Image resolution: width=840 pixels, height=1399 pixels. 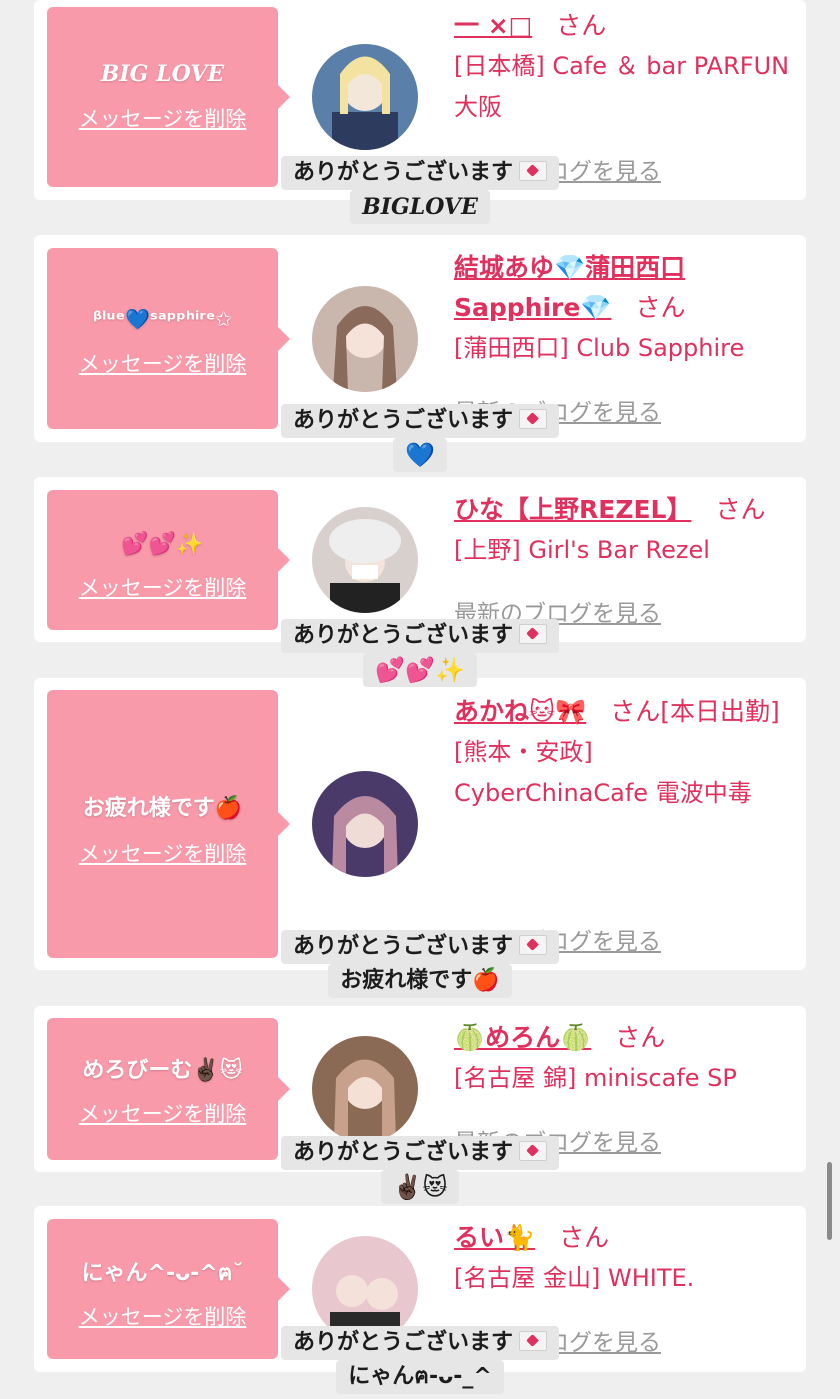 I want to click on thanks-reply: ありがとうございます お疲れ様です🍎, so click(x=420, y=964).